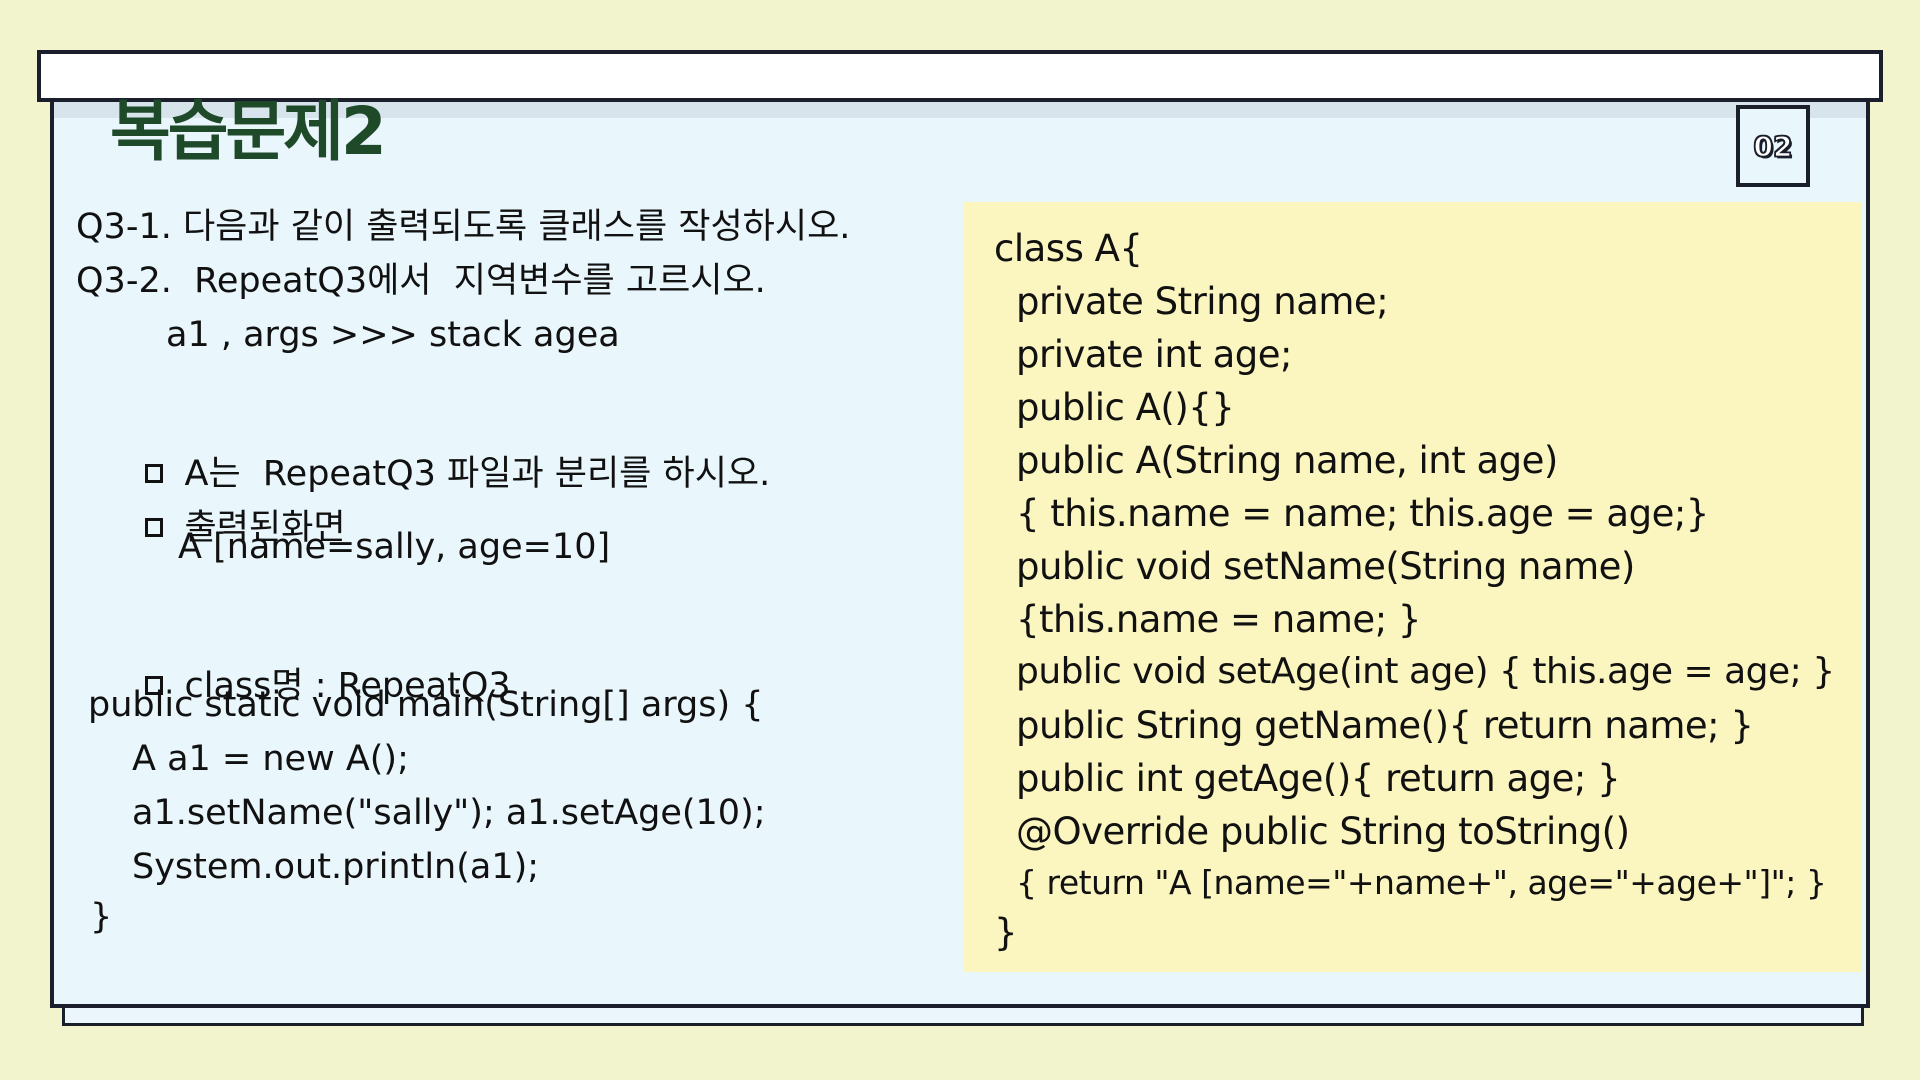 This screenshot has width=1920, height=1080. I want to click on main-code-line: A a1 = new A();, so click(270, 759).